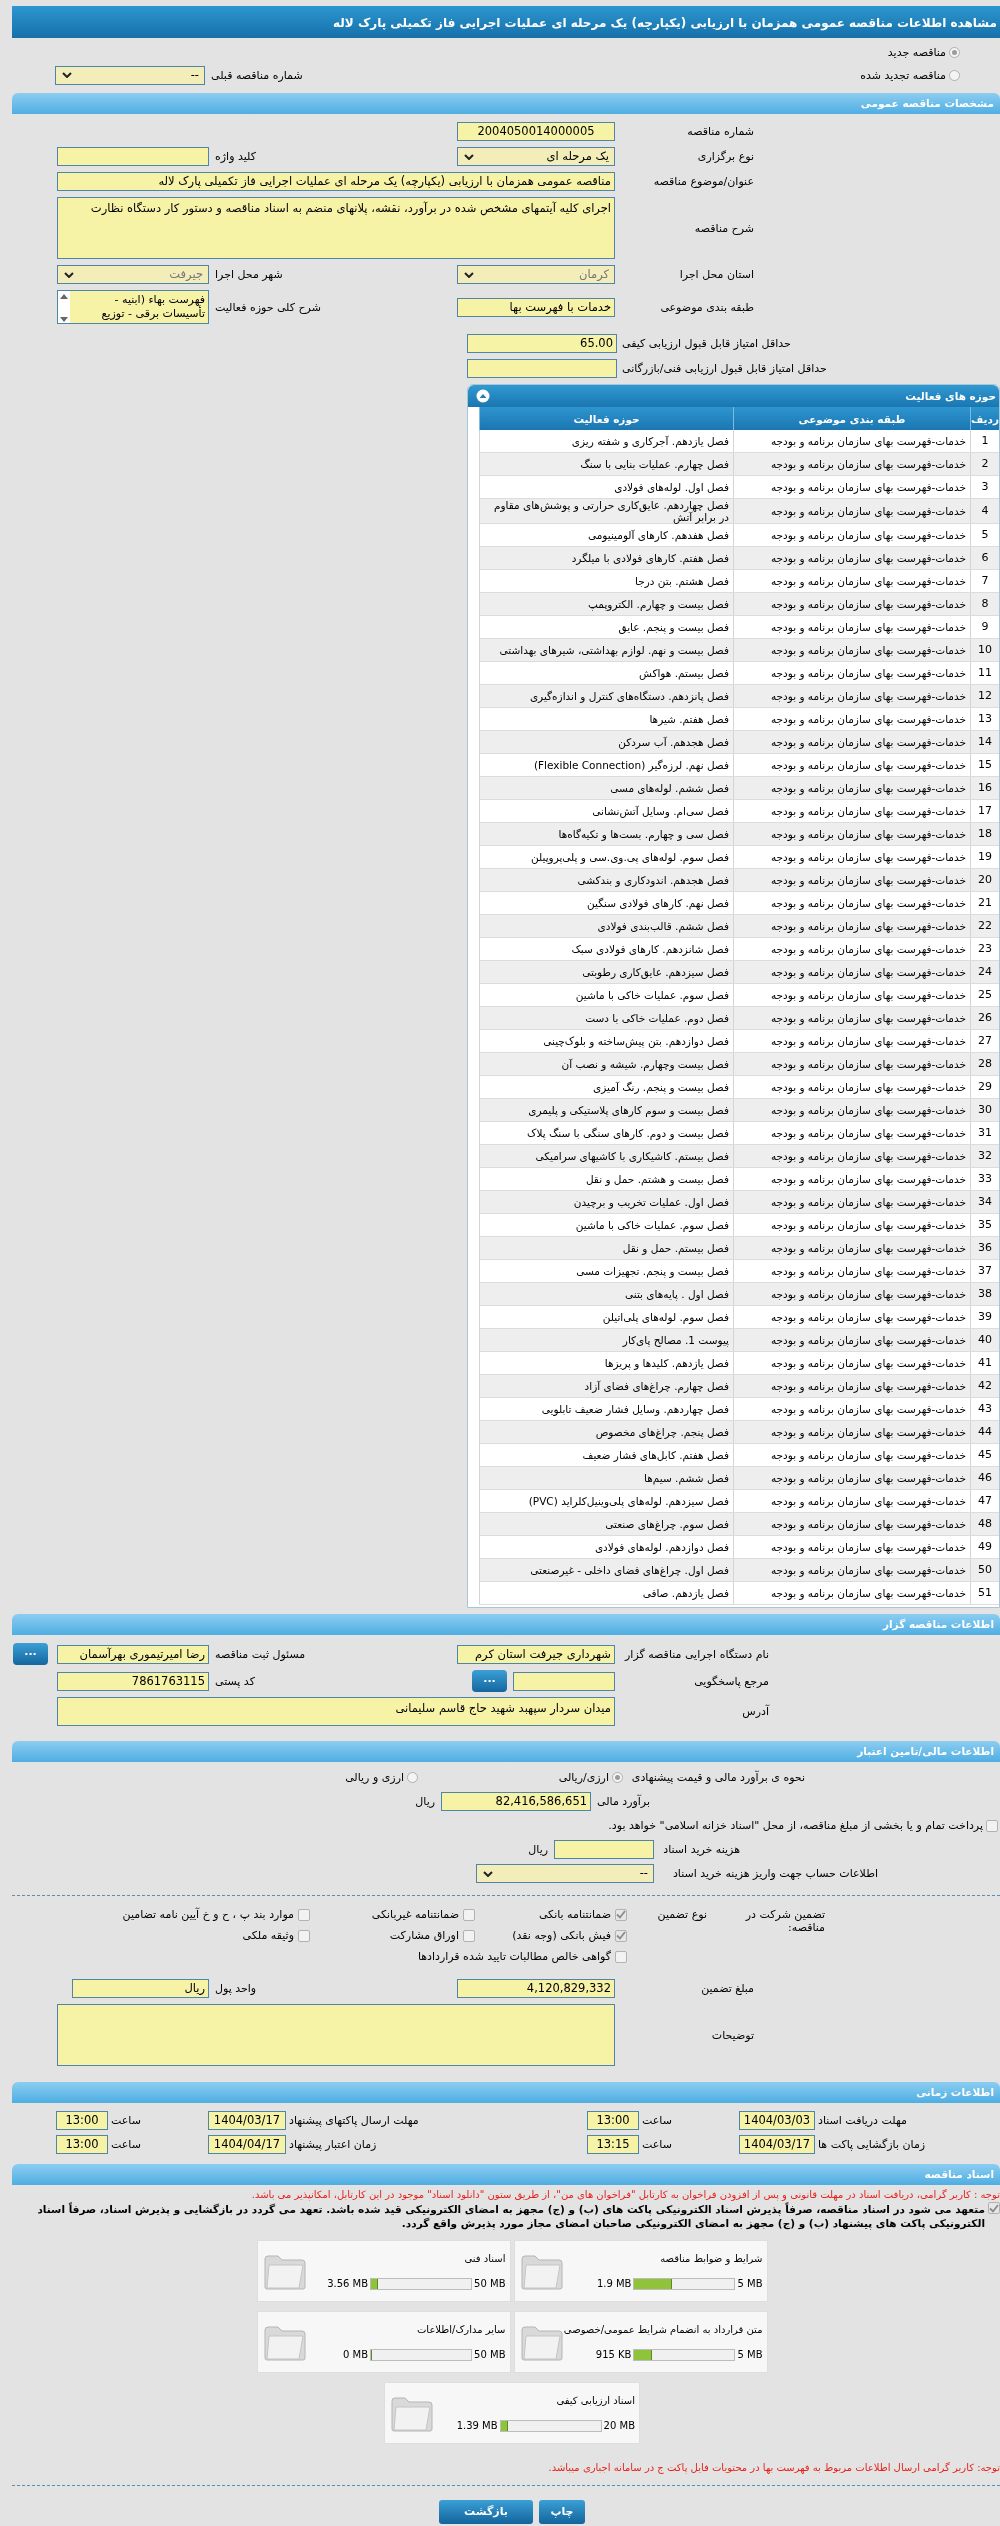 The width and height of the screenshot is (1000, 2526). Describe the element at coordinates (606, 1478) in the screenshot. I see `table-cell: فصل ششم. سیم‌ها` at that location.